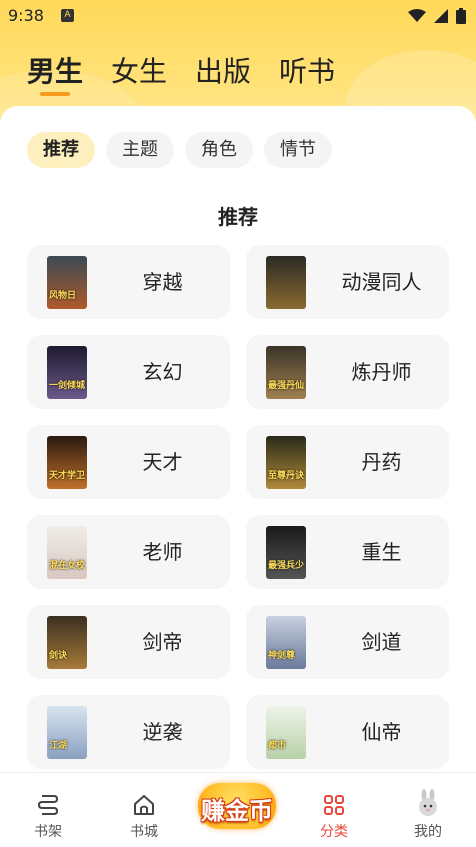  Describe the element at coordinates (381, 462) in the screenshot. I see `category-label: 丹药` at that location.